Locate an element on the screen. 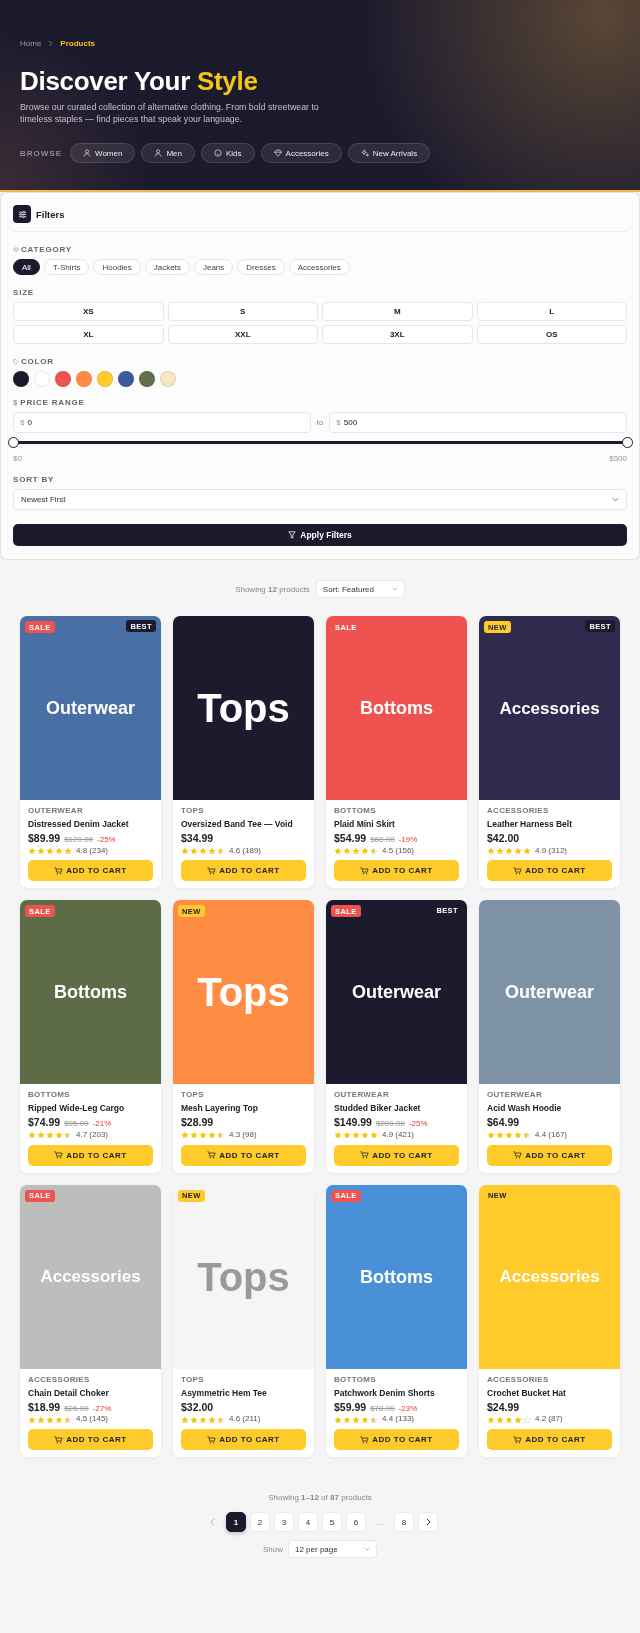 Image resolution: width=640 pixels, height=1633 pixels. section-label: SORT BY is located at coordinates (34, 479).